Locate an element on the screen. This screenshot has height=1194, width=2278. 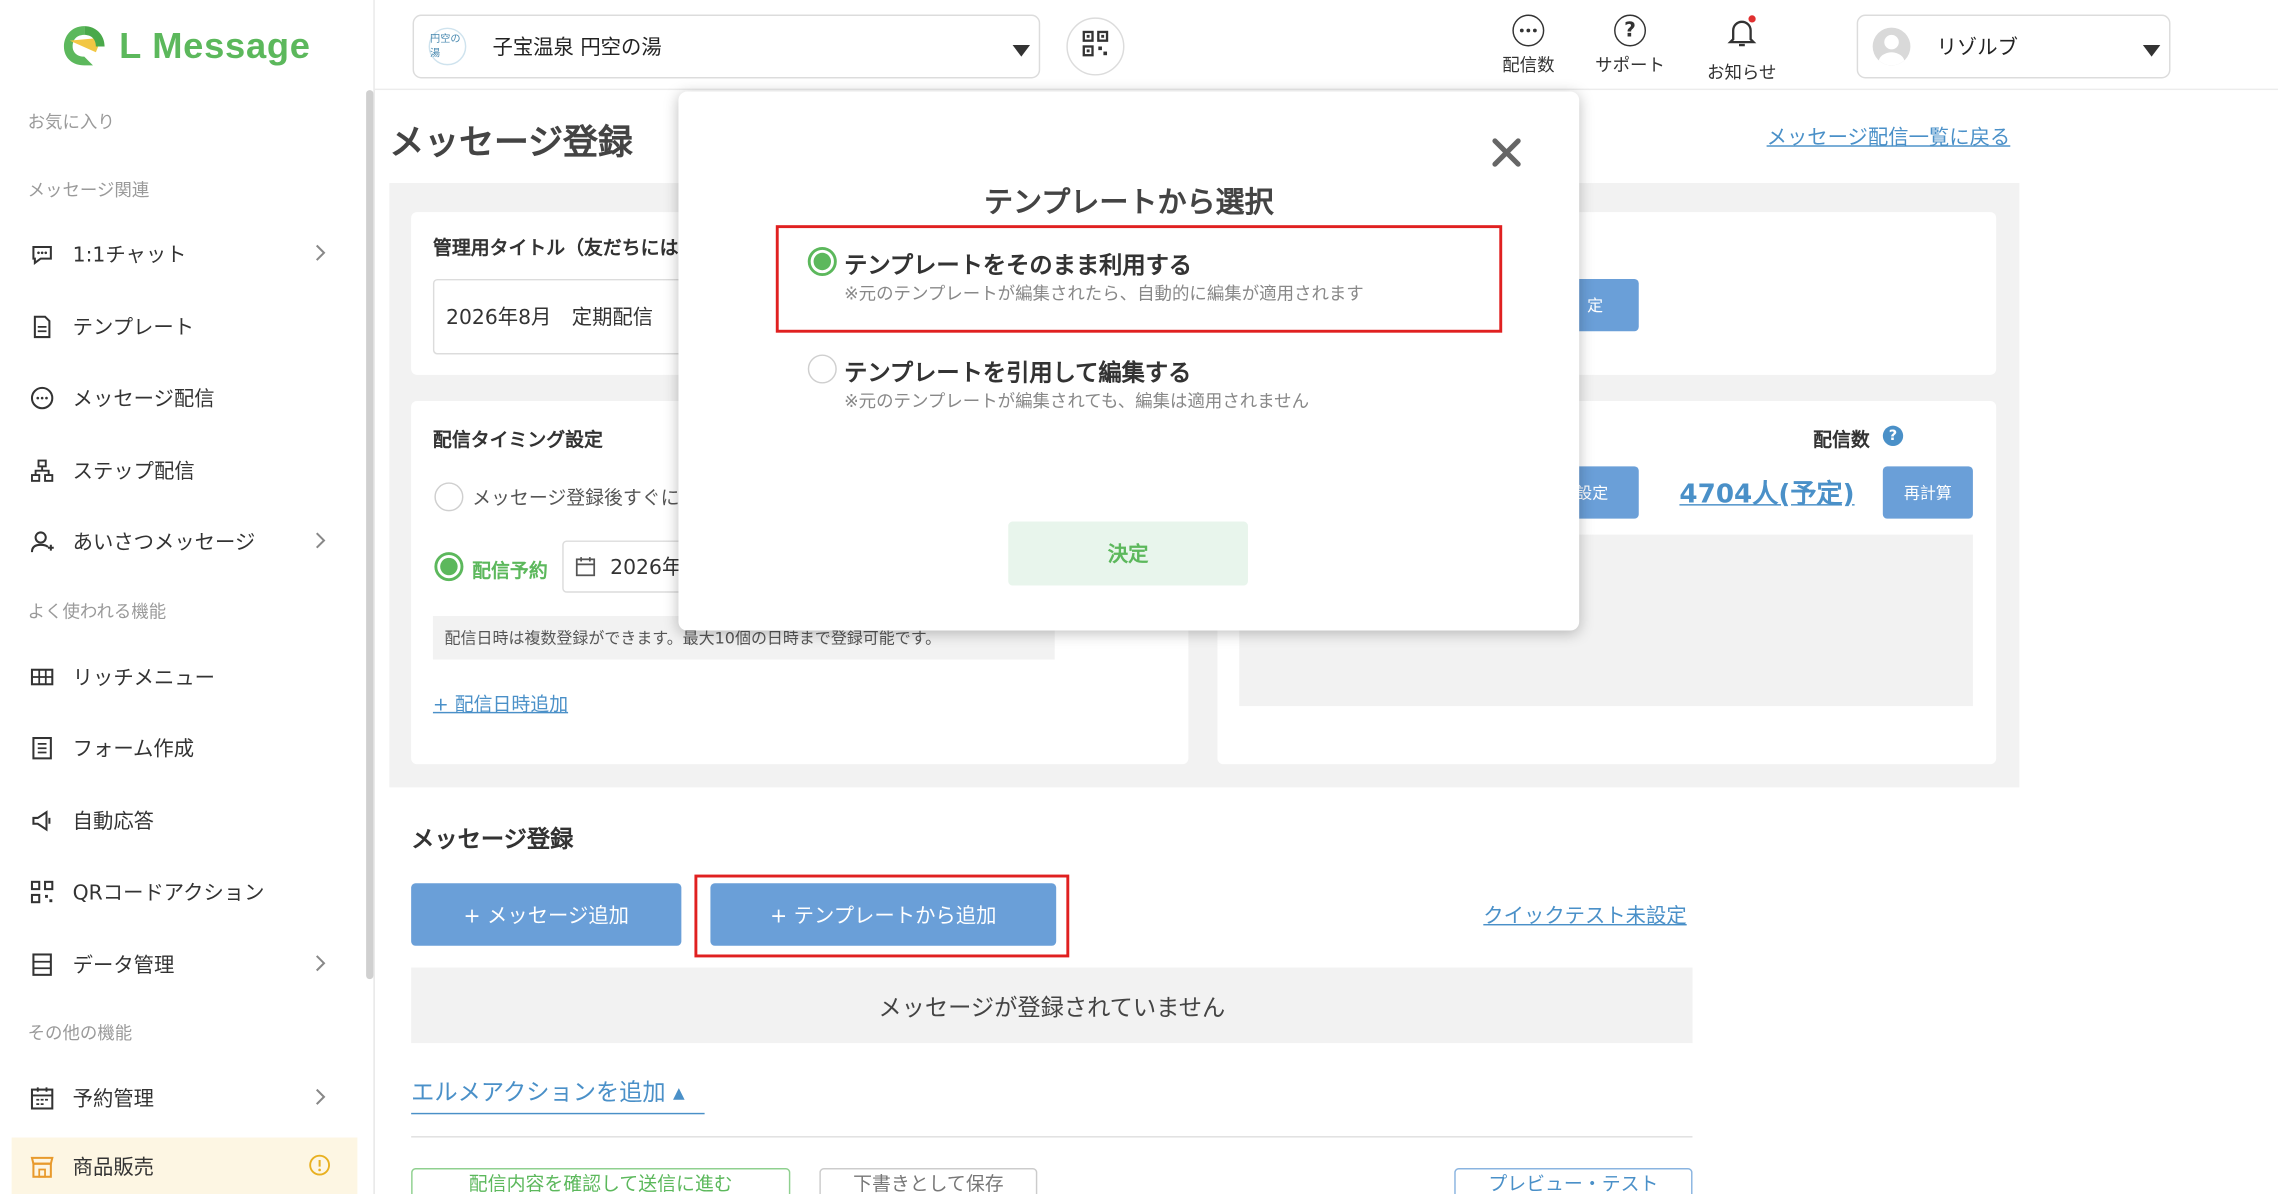
sidebar-item-label: リッチメニュー is located at coordinates (144, 678).